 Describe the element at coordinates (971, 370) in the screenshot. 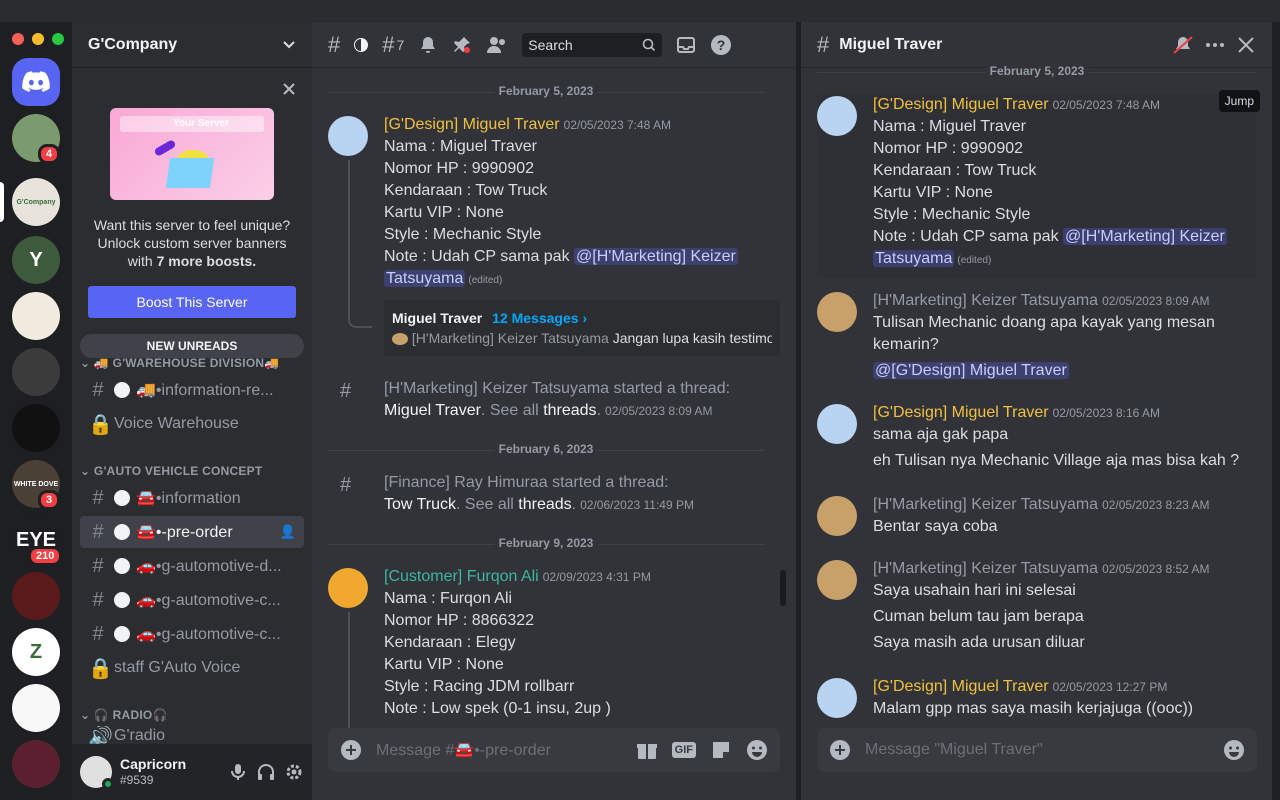

I see `user-mention: @[G'Design] Miguel Traver` at that location.